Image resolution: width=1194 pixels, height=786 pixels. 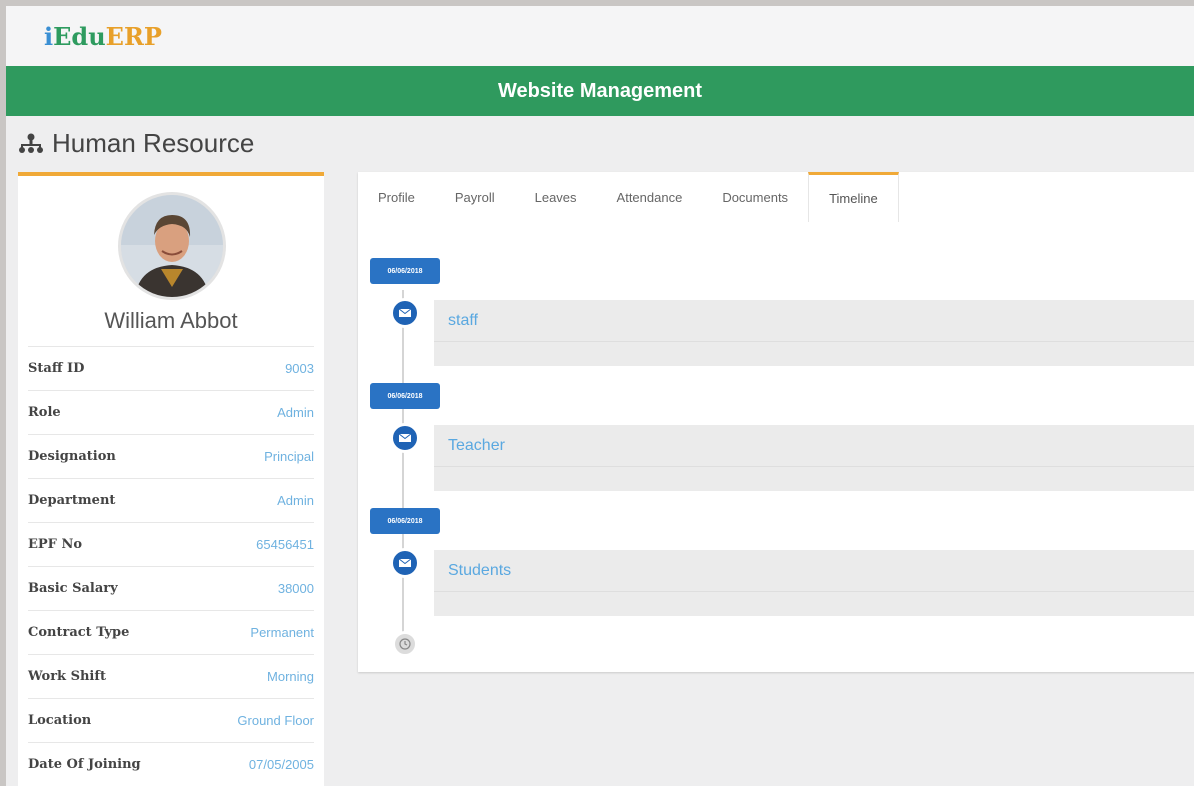 I want to click on timeline-item: Students, so click(x=814, y=583).